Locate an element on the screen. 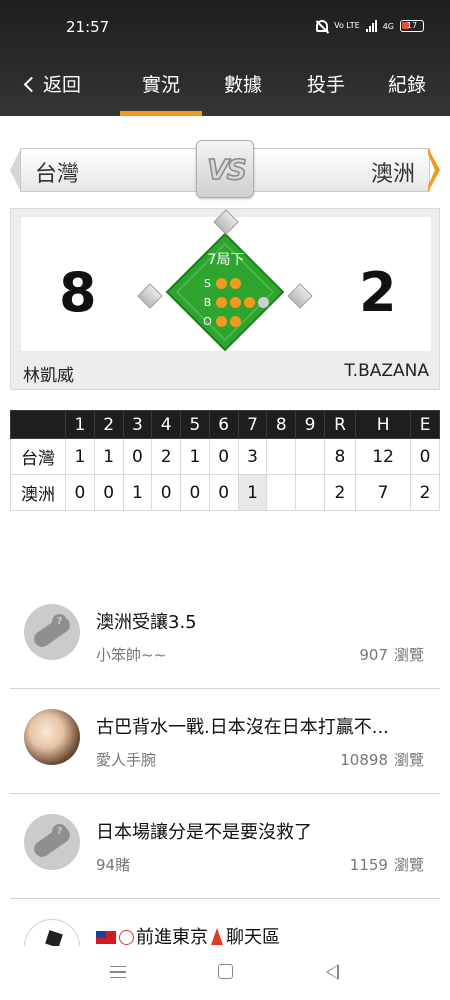  list-item: 古巴背水一戰.日本沒在日本打贏不... 愛人手腕 10898 瀏覽 is located at coordinates (225, 741).